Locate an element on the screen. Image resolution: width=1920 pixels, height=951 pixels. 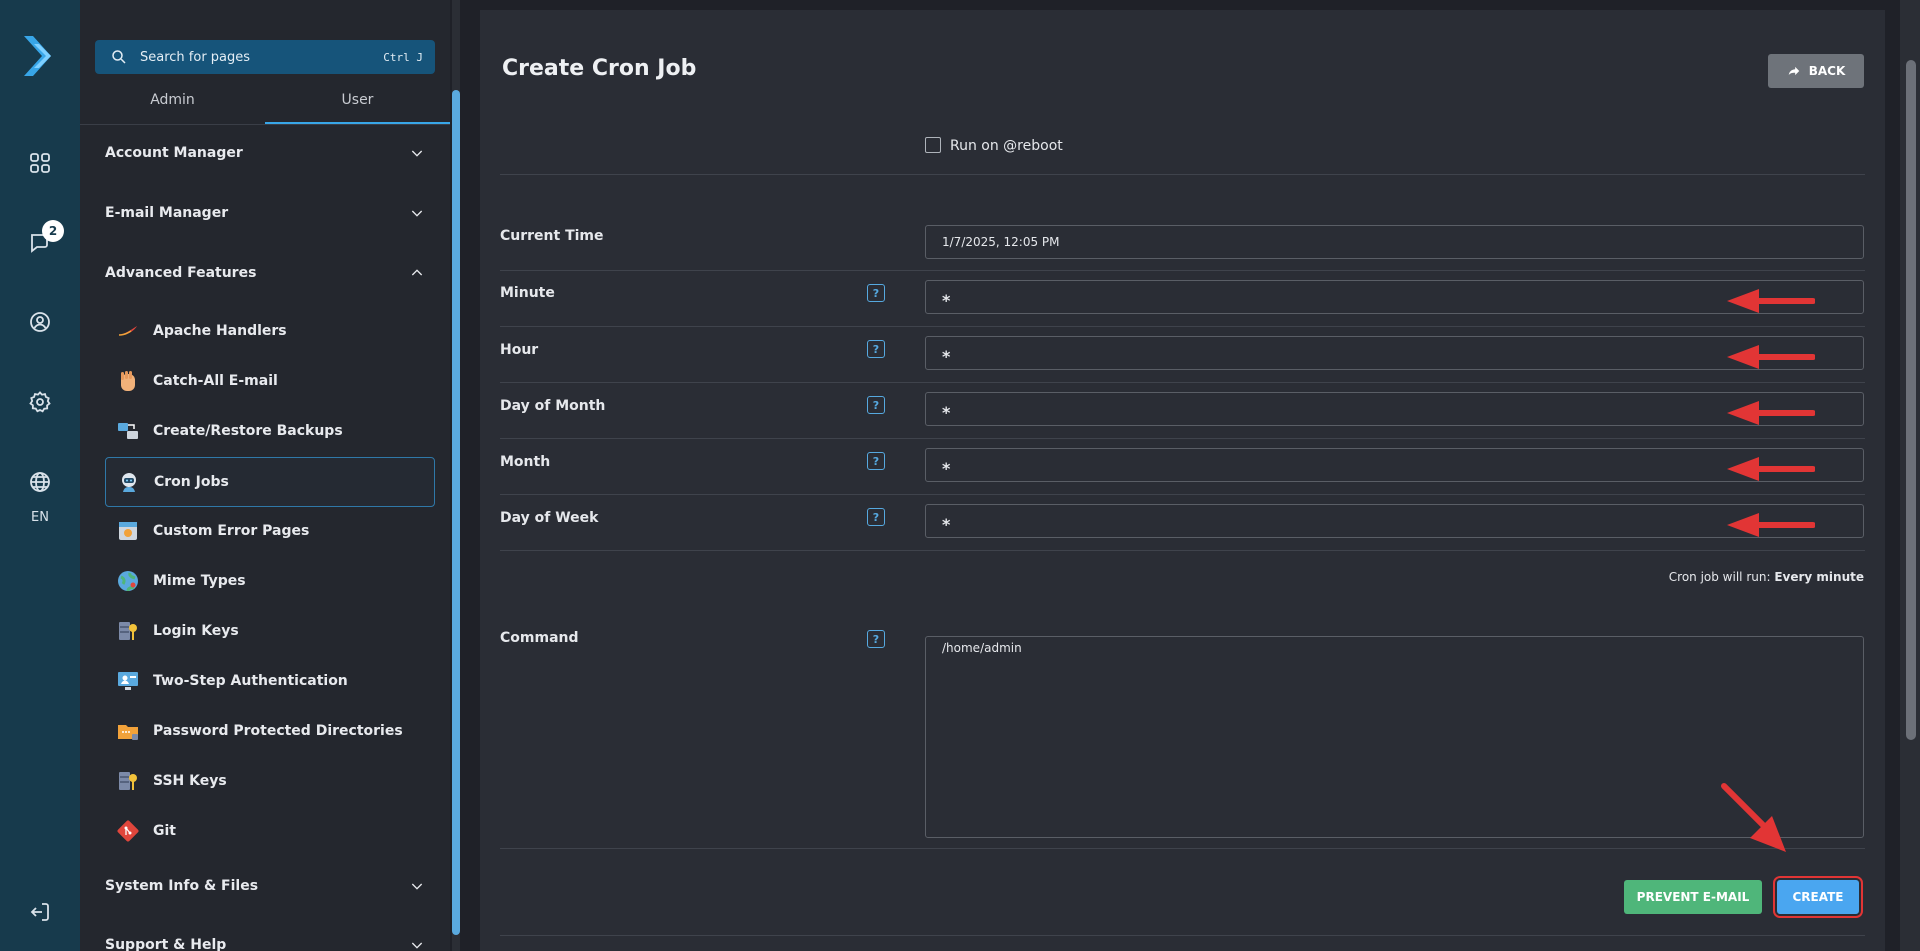
tab-admin: Admin is located at coordinates (172, 106).